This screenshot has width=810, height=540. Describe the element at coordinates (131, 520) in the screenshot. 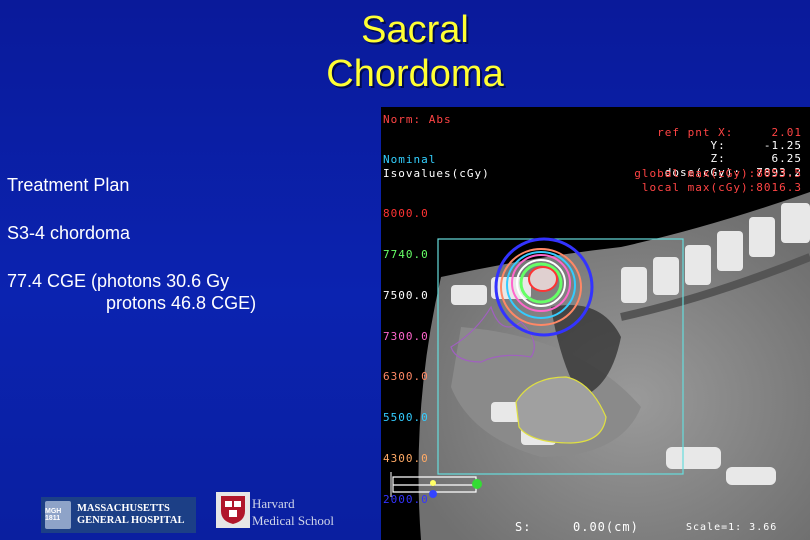

I see `mgh-line2: GENERAL HOSPITAL` at that location.